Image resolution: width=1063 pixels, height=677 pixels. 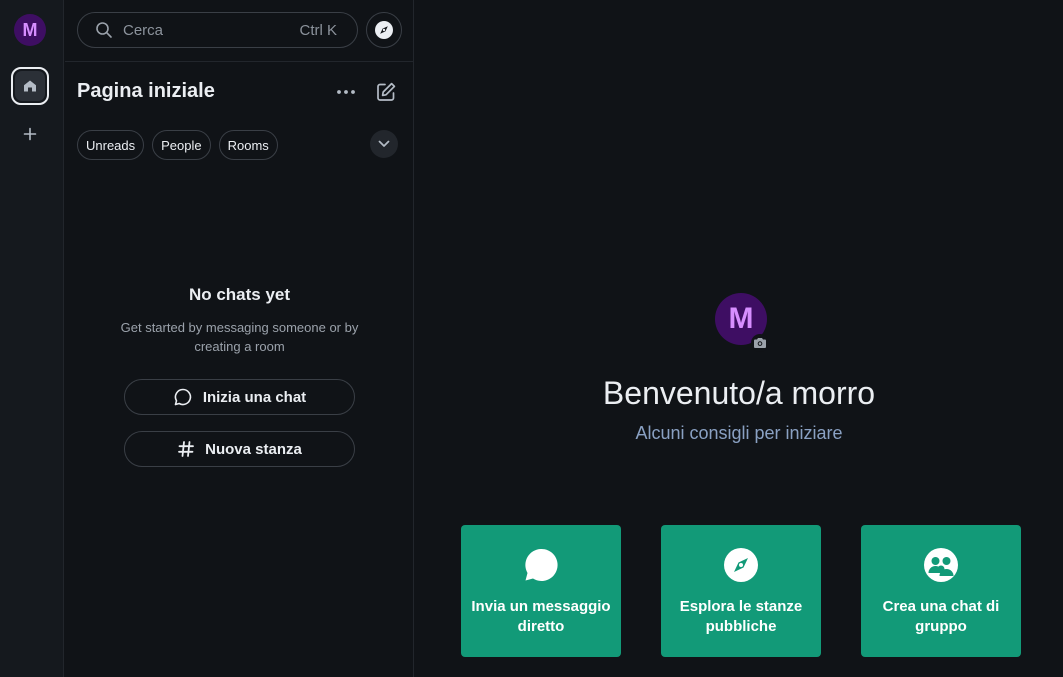 I want to click on filter-rooms: Rooms, so click(x=248, y=145).